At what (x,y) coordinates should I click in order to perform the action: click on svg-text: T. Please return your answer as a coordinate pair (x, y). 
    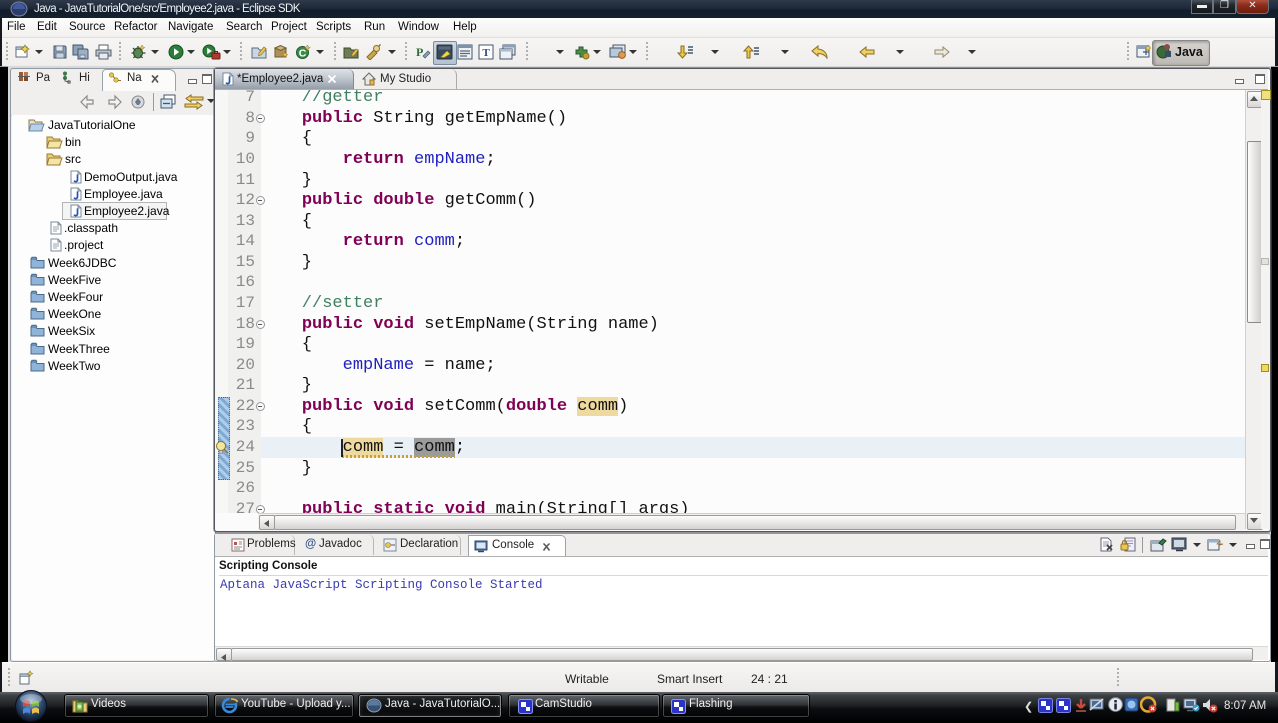
    Looking at the image, I should click on (486, 53).